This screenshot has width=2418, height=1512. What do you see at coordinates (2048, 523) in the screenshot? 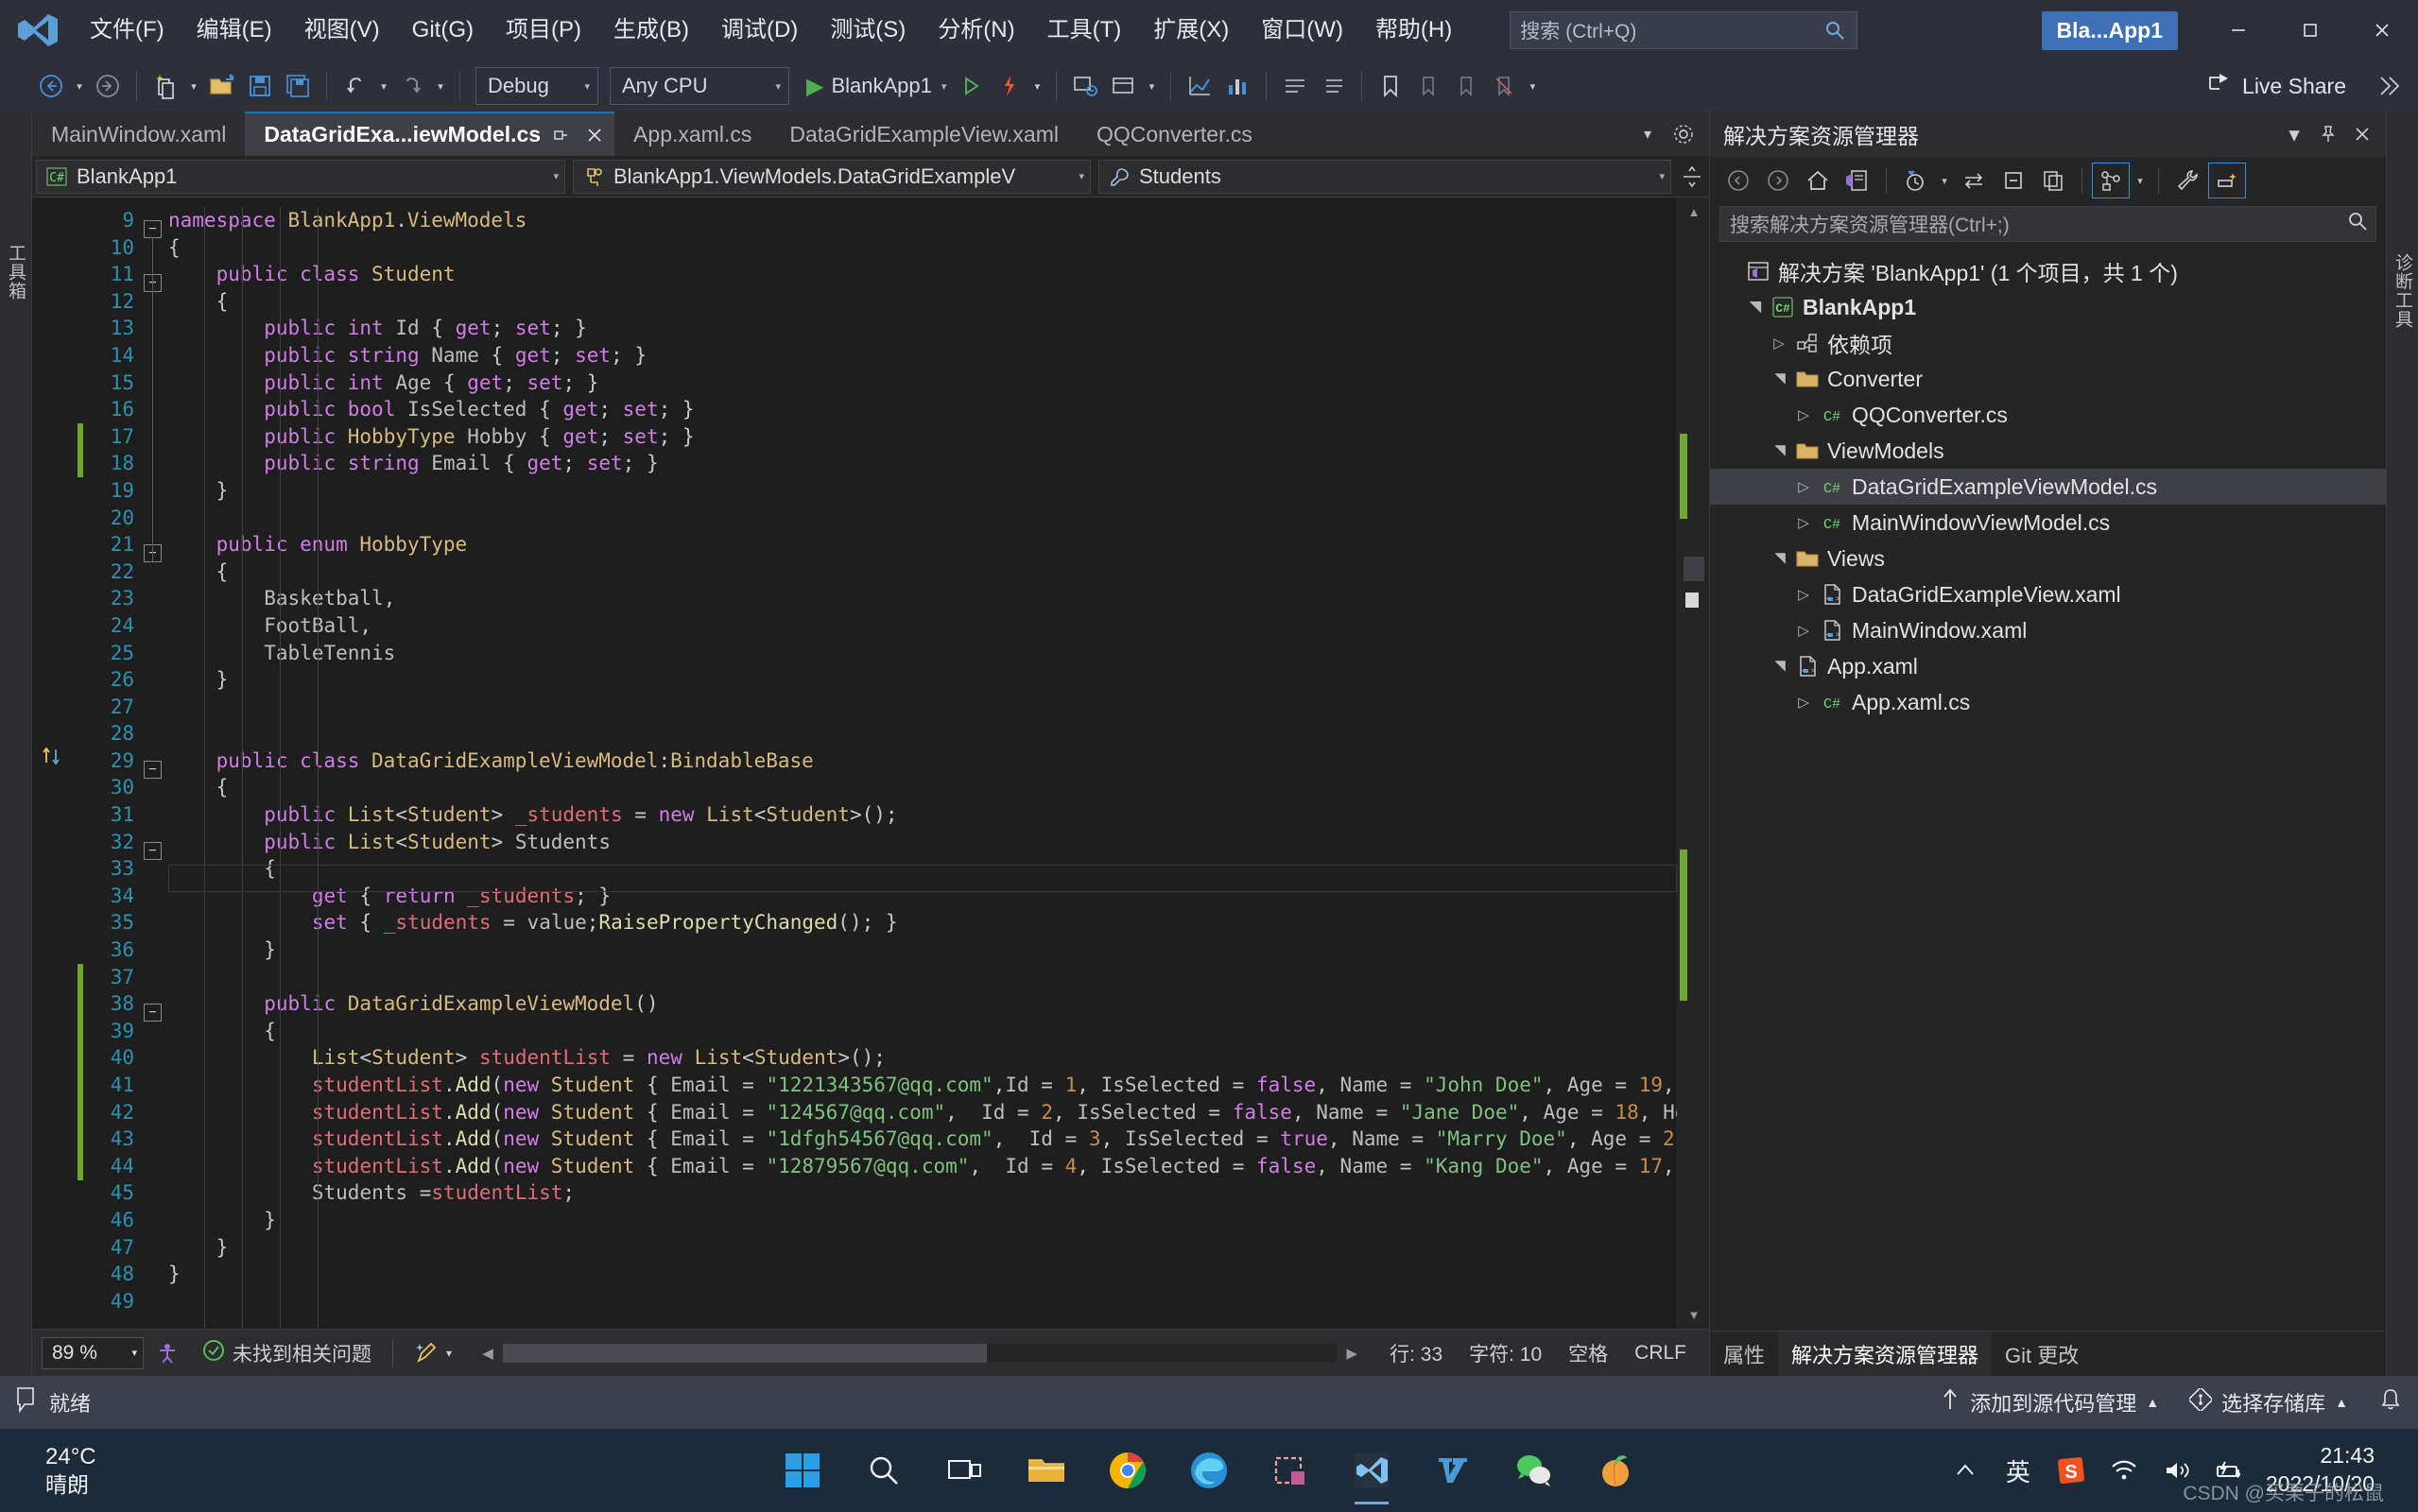
I see `solution-tree-item: ▷ C# MainWindowViewModel.cs` at bounding box center [2048, 523].